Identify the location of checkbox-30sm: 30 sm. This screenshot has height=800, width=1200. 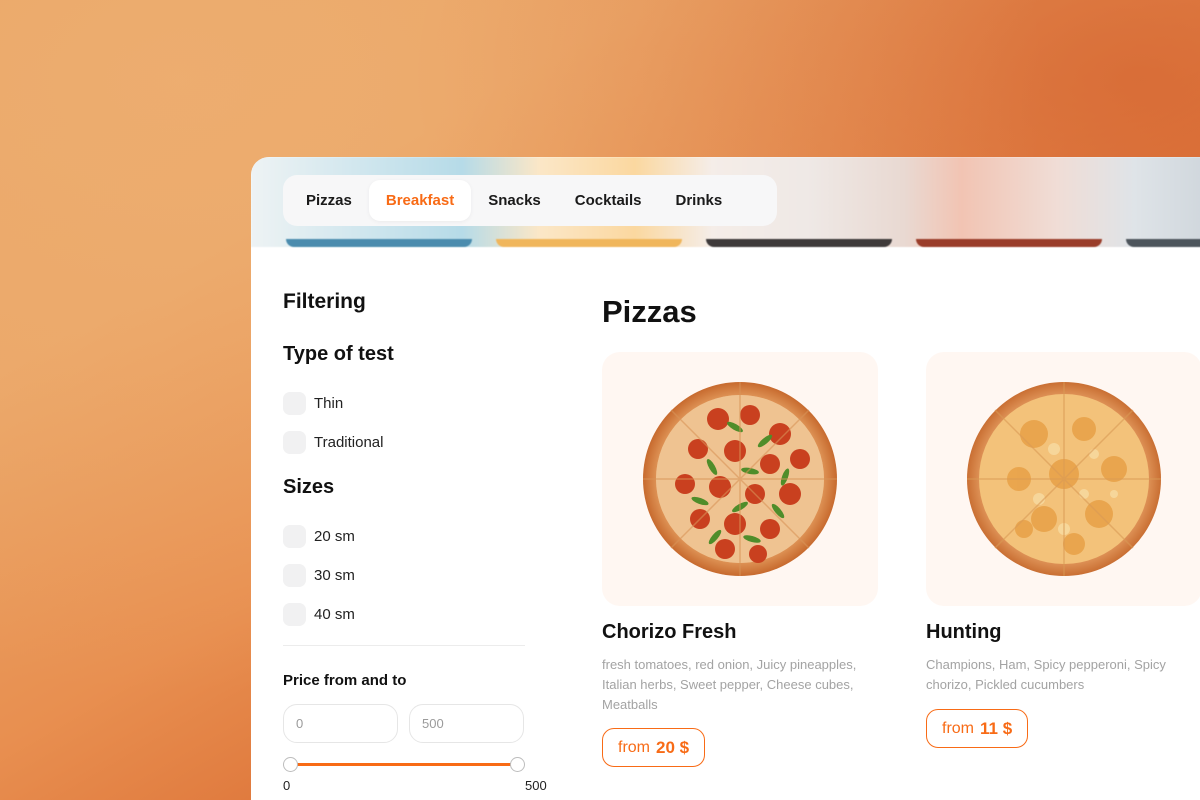
(319, 575).